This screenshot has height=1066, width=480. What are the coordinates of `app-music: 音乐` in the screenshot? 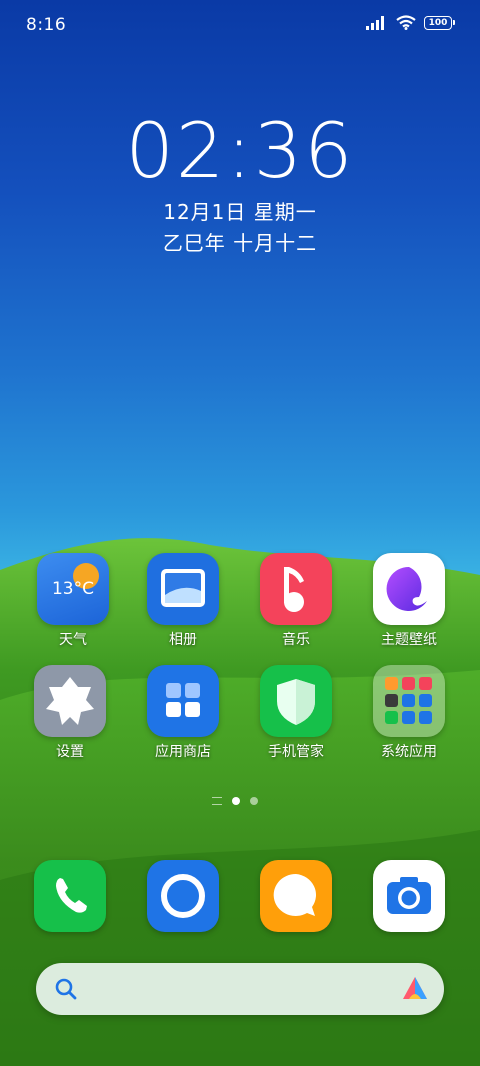 It's located at (296, 601).